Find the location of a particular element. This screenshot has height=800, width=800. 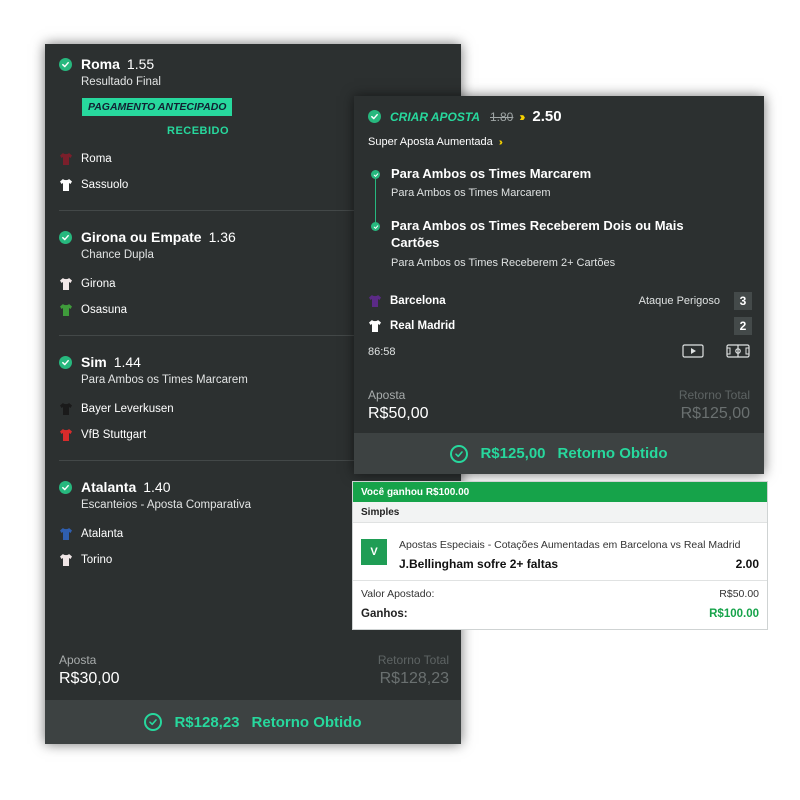

selection-1: Roma 1.55 Resultado Final is located at coordinates (260, 71).